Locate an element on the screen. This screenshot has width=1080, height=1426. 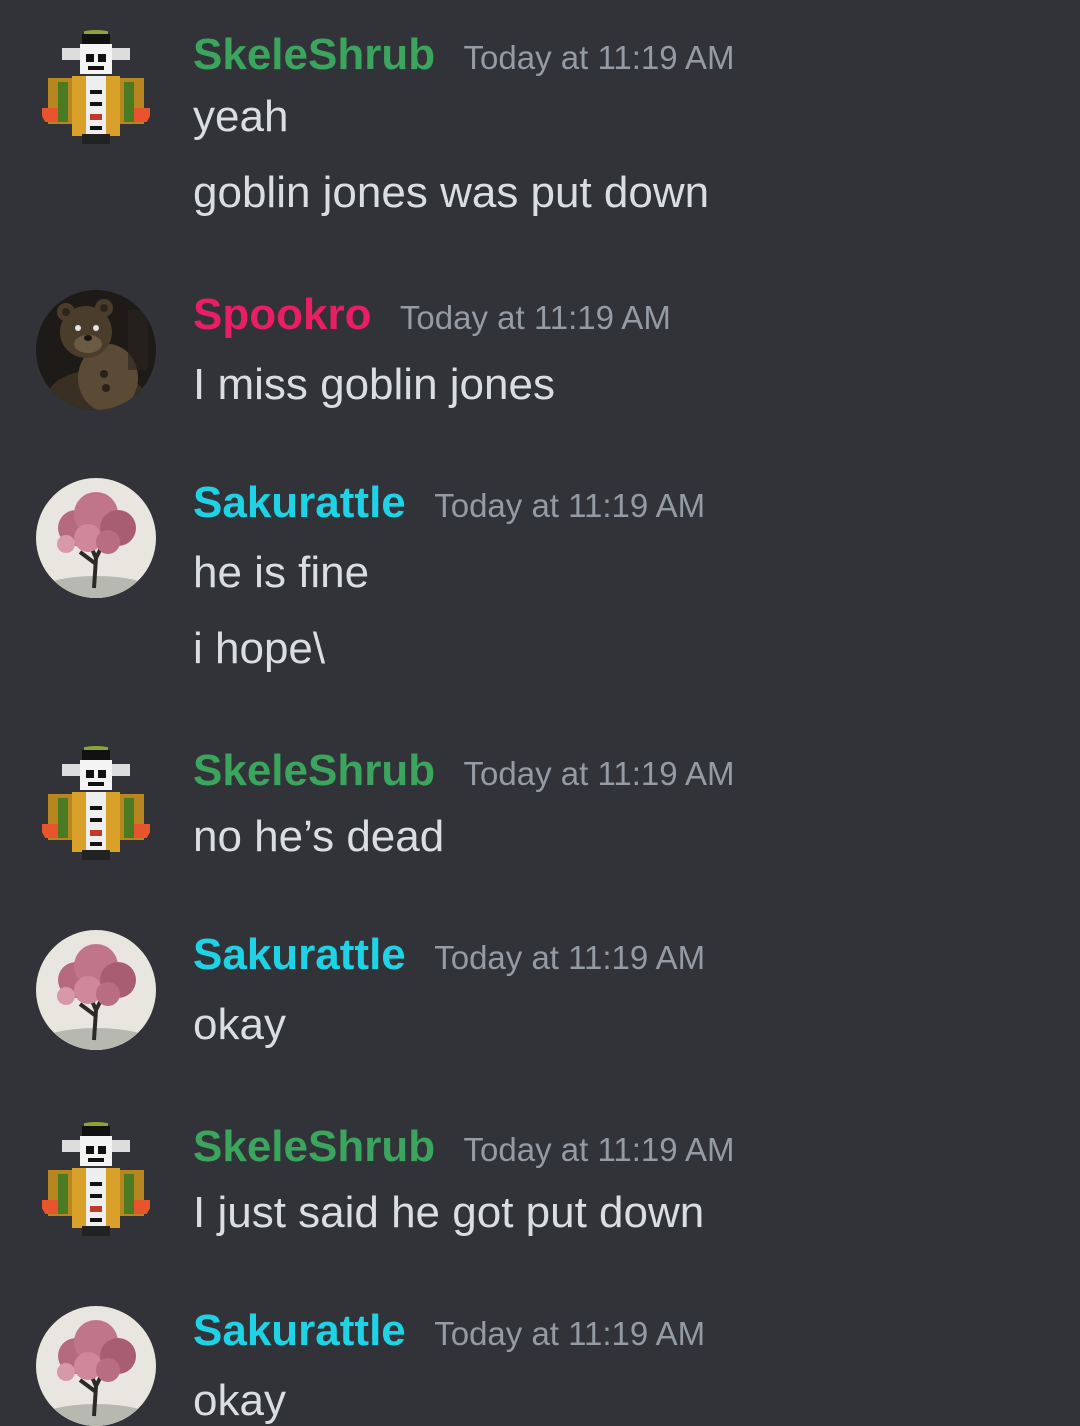
message-text: yeah is located at coordinates (241, 116).